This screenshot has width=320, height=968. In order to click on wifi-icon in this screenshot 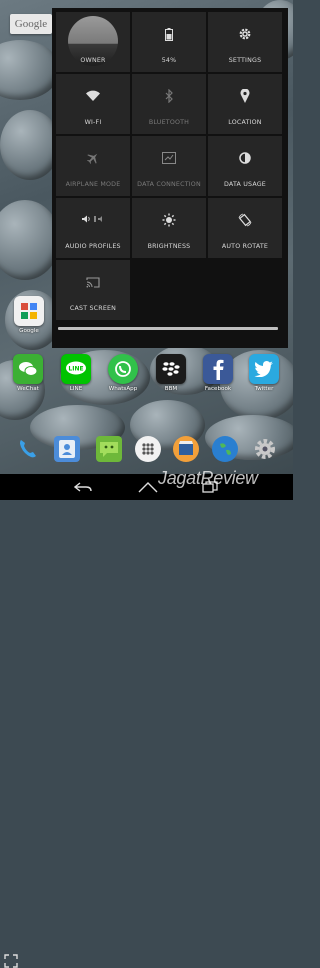, I will do `click(93, 96)`.